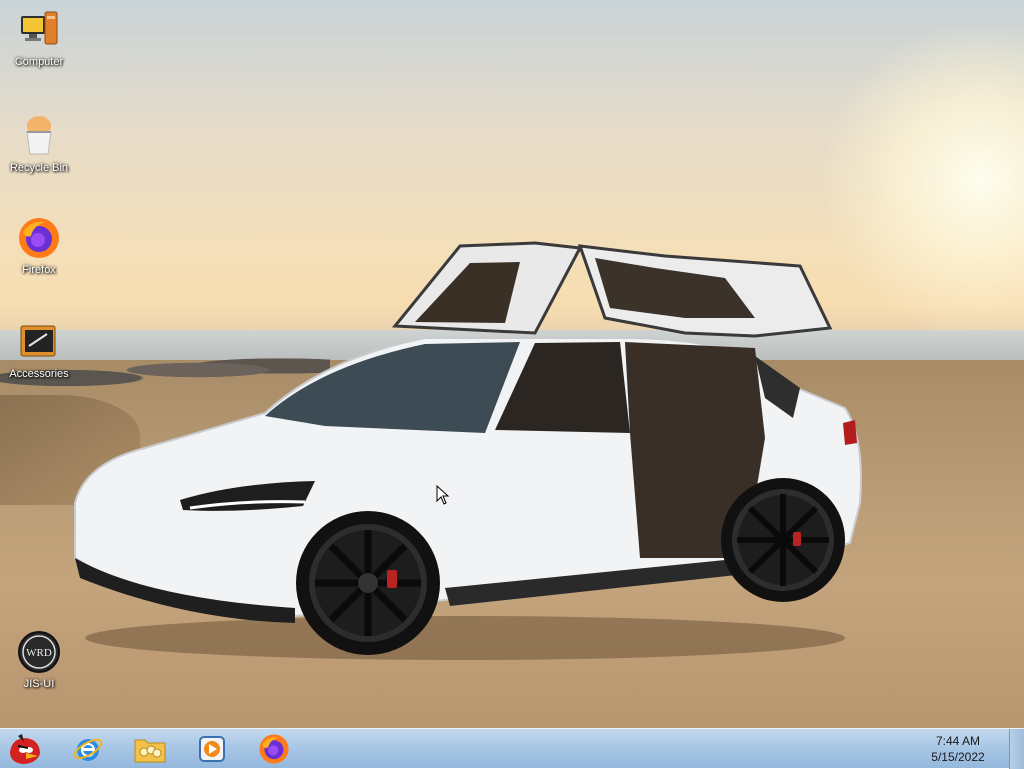  I want to click on accessories-icon, so click(39, 342).